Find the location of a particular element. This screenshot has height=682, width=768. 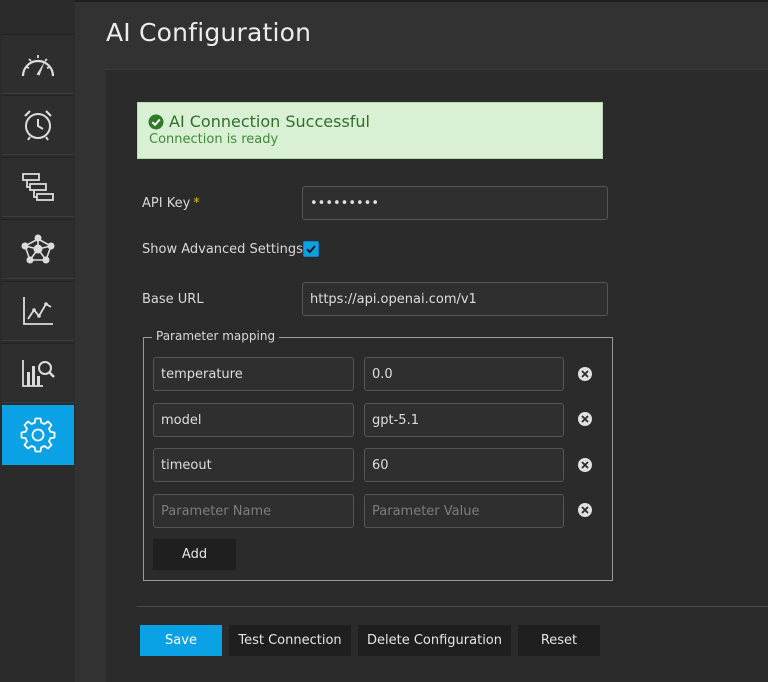

gauge-icon is located at coordinates (38, 66).